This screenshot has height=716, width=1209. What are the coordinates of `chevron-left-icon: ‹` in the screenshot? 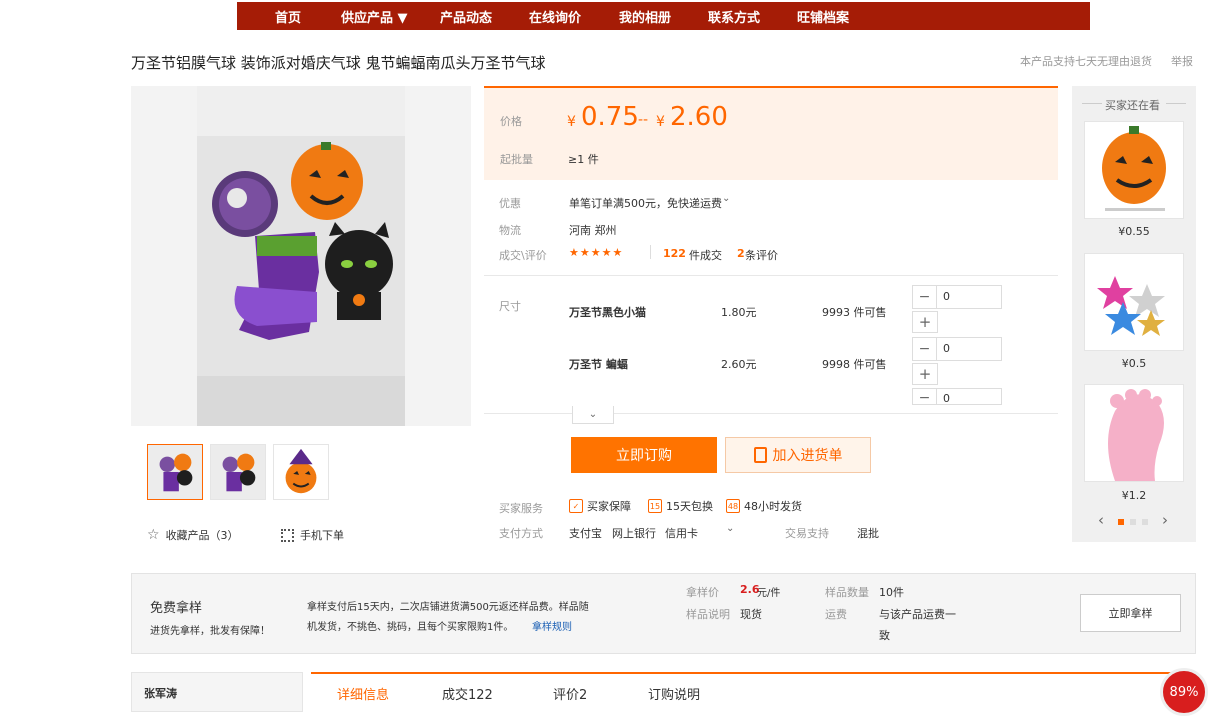 It's located at (1101, 520).